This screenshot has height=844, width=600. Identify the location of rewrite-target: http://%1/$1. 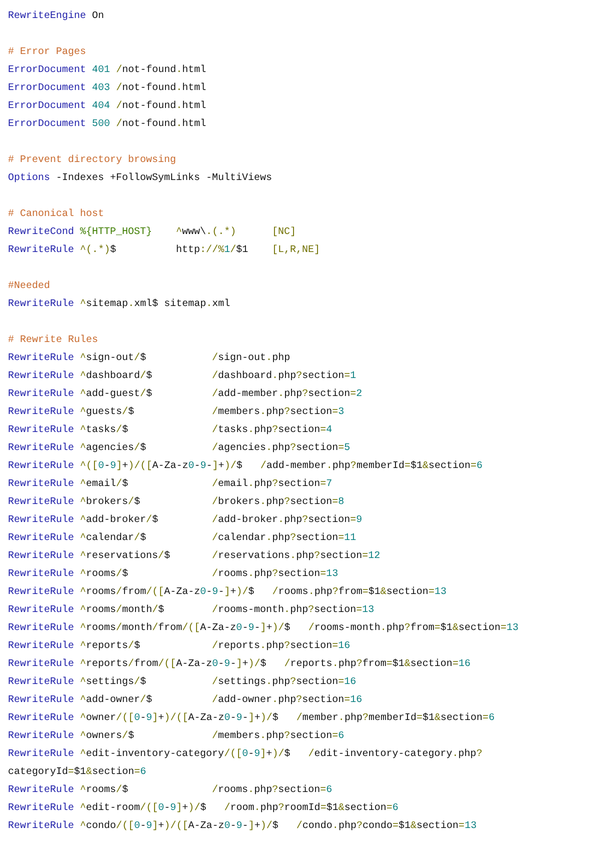
(213, 251).